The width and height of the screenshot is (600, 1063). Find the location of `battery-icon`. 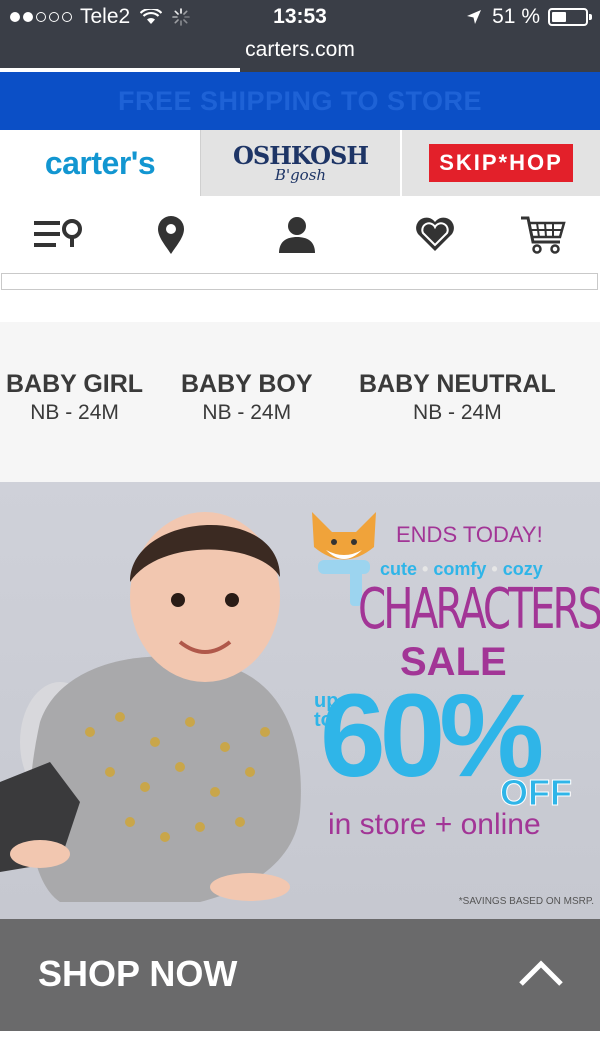

battery-icon is located at coordinates (570, 17).